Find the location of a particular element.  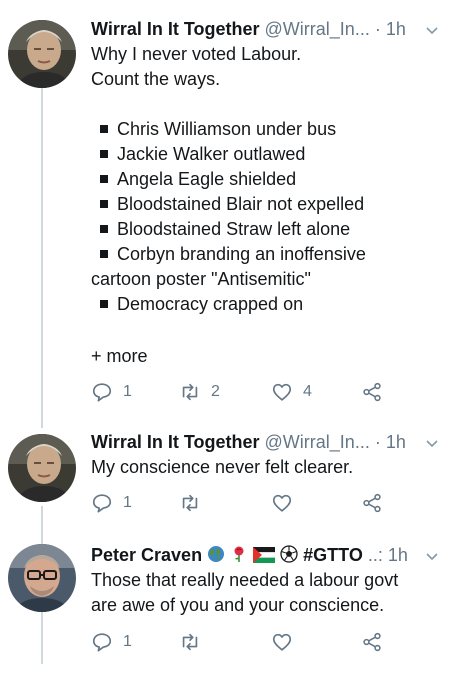

like-count: 4 is located at coordinates (307, 391).